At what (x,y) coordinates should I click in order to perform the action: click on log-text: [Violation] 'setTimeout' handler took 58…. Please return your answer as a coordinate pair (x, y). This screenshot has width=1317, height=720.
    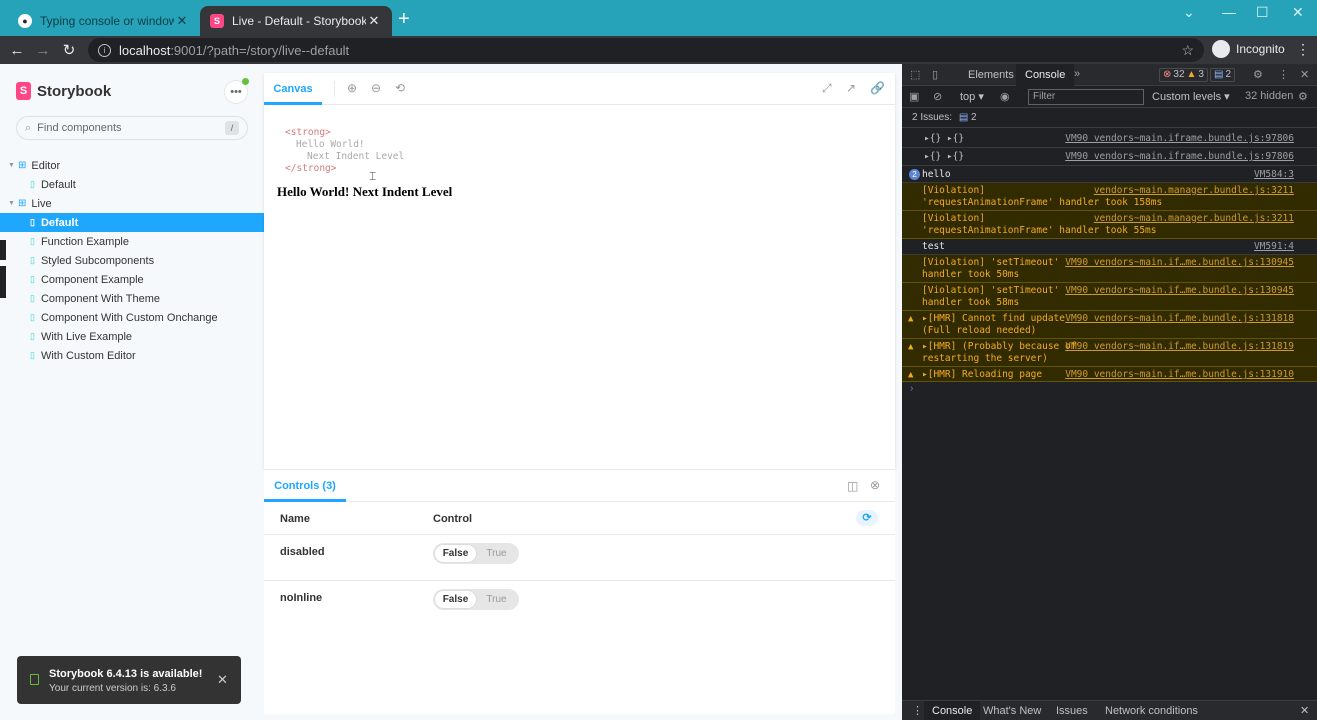
    Looking at the image, I should click on (991, 296).